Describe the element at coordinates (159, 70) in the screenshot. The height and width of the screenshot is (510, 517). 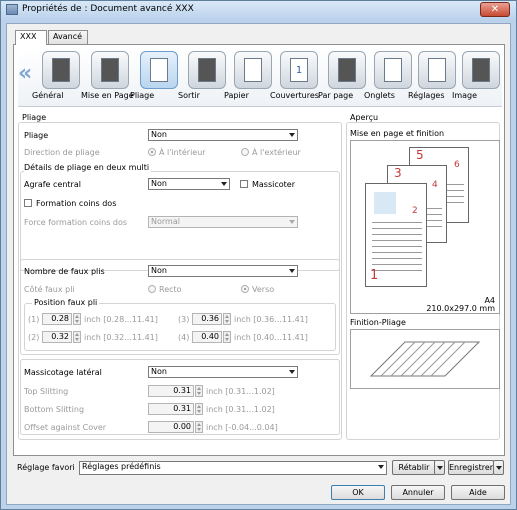
I see `fold-icon` at that location.